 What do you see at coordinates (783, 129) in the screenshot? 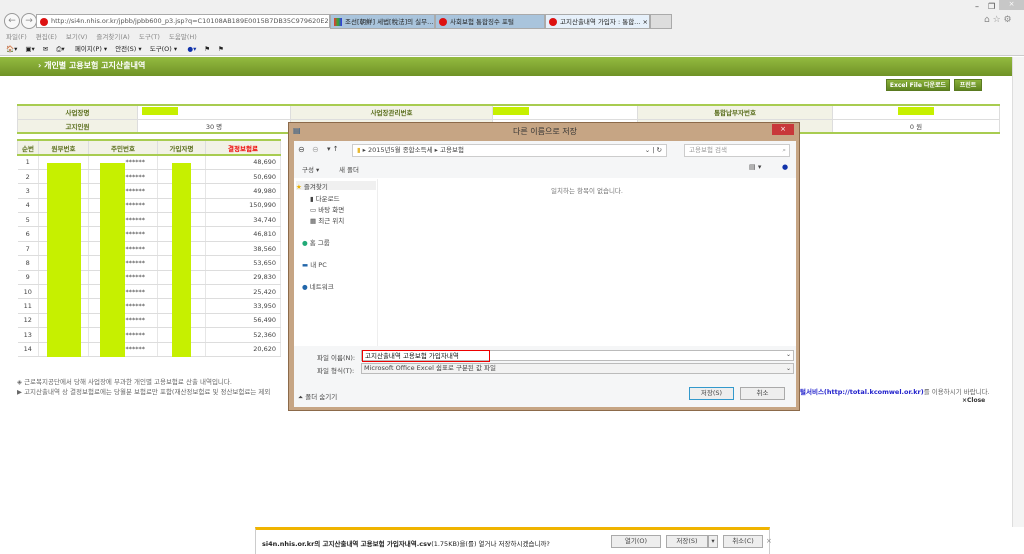
I see `dialog-close-button: ×` at bounding box center [783, 129].